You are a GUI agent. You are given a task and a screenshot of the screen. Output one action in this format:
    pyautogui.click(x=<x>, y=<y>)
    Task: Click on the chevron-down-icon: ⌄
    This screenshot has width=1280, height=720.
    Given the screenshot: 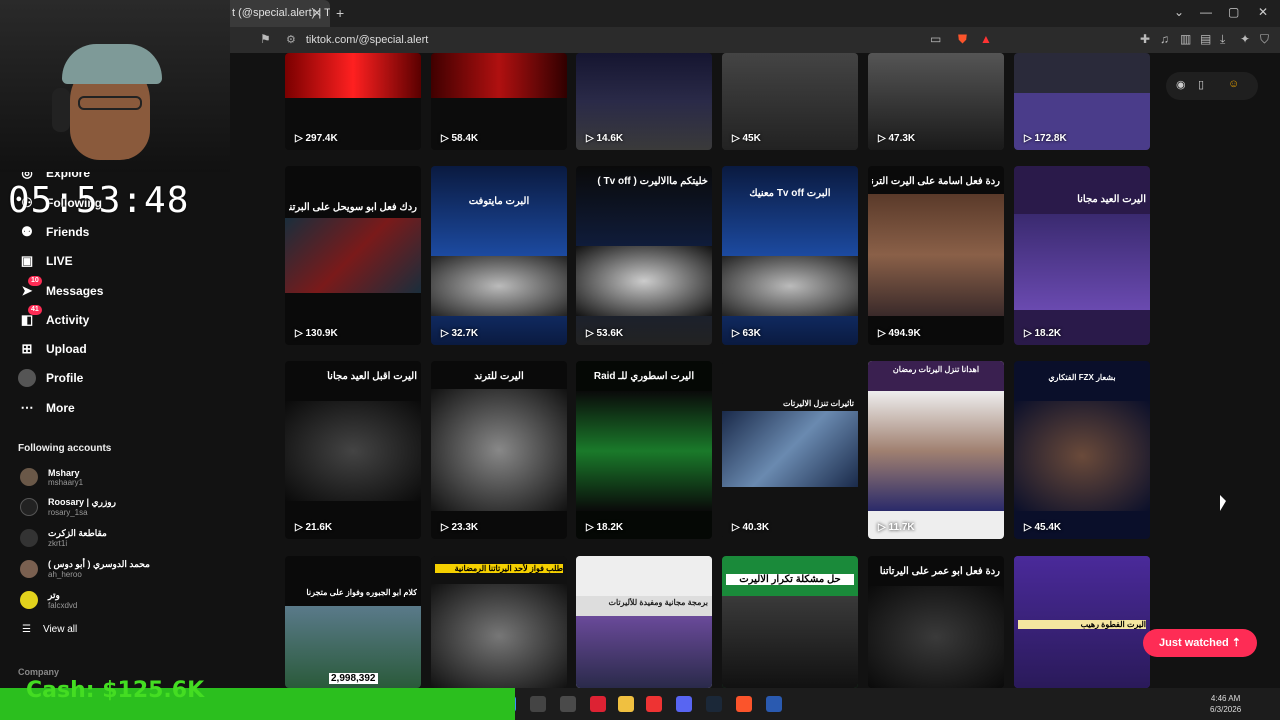 What is the action you would take?
    pyautogui.click(x=1179, y=12)
    